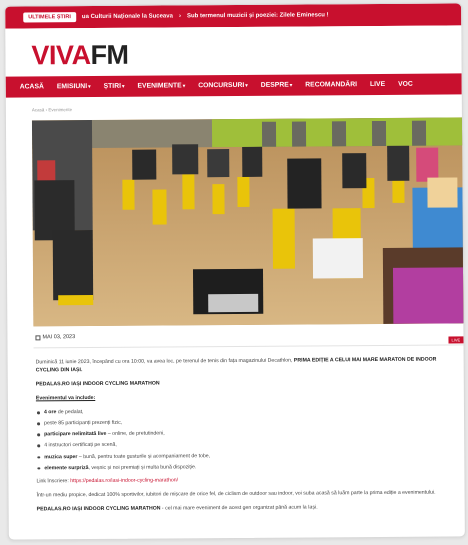  Describe the element at coordinates (49, 17) in the screenshot. I see `breaking-news-badge: ULTIMELE ȘTIRI` at that location.